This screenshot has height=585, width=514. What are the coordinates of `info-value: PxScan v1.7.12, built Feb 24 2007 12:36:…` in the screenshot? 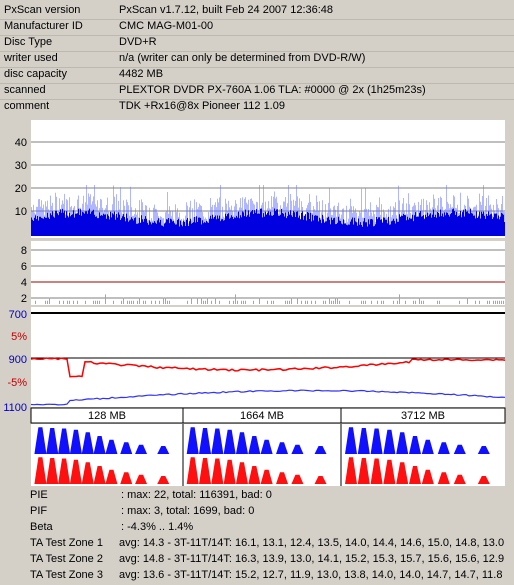 It's located at (226, 10).